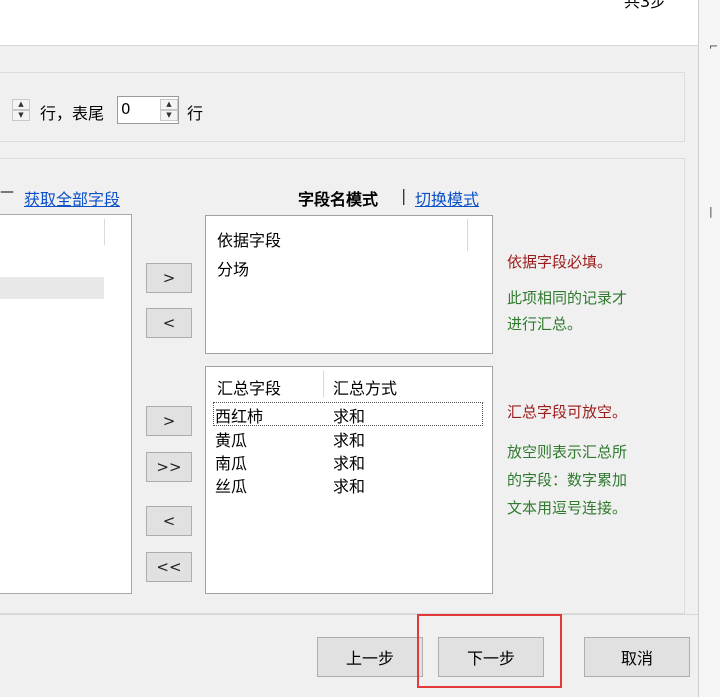 The width and height of the screenshot is (720, 697). Describe the element at coordinates (169, 323) in the screenshot. I see `remove-basis-field-button: <` at that location.